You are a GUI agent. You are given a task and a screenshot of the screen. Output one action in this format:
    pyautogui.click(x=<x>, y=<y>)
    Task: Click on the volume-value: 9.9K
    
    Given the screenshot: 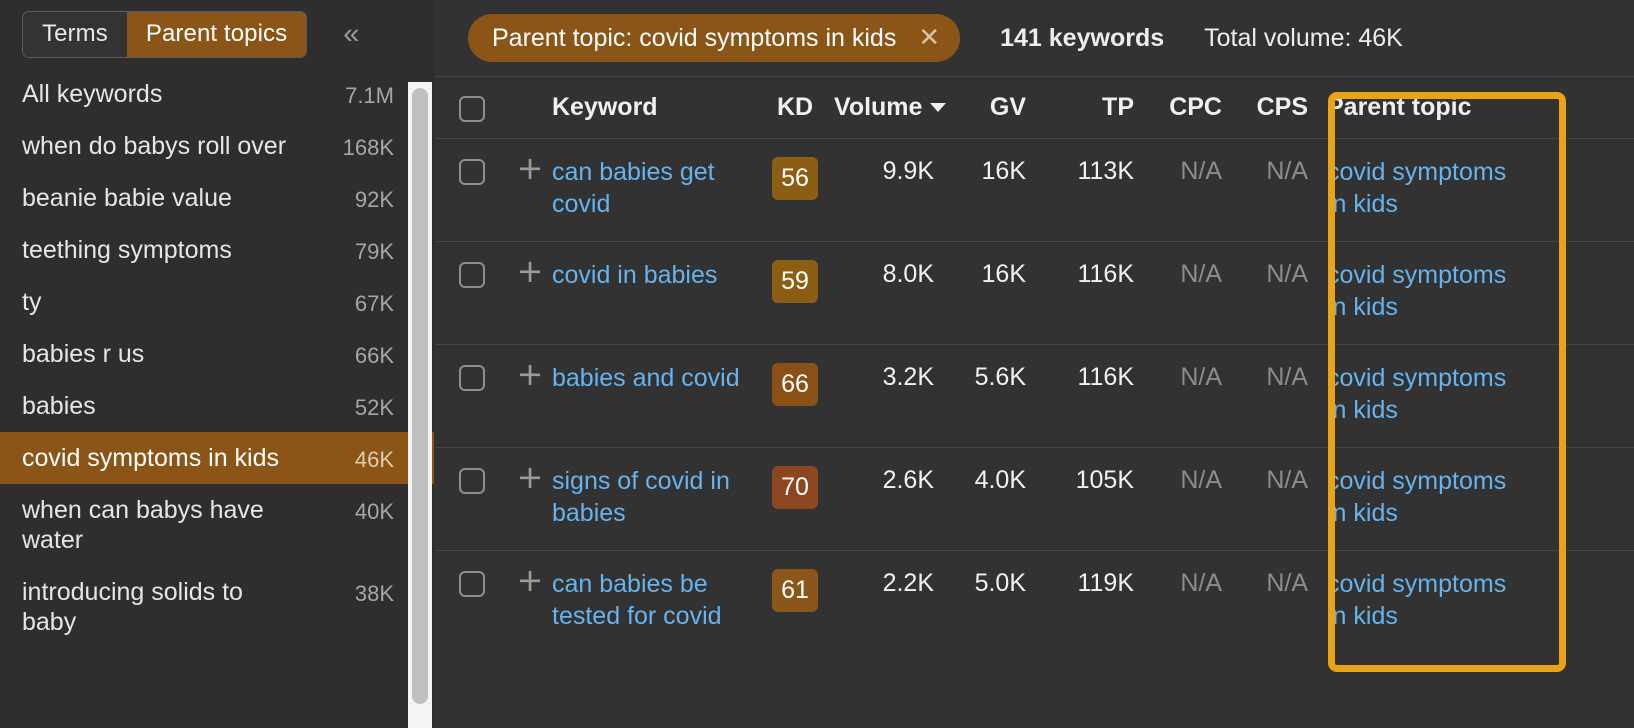 What is the action you would take?
    pyautogui.click(x=908, y=171)
    